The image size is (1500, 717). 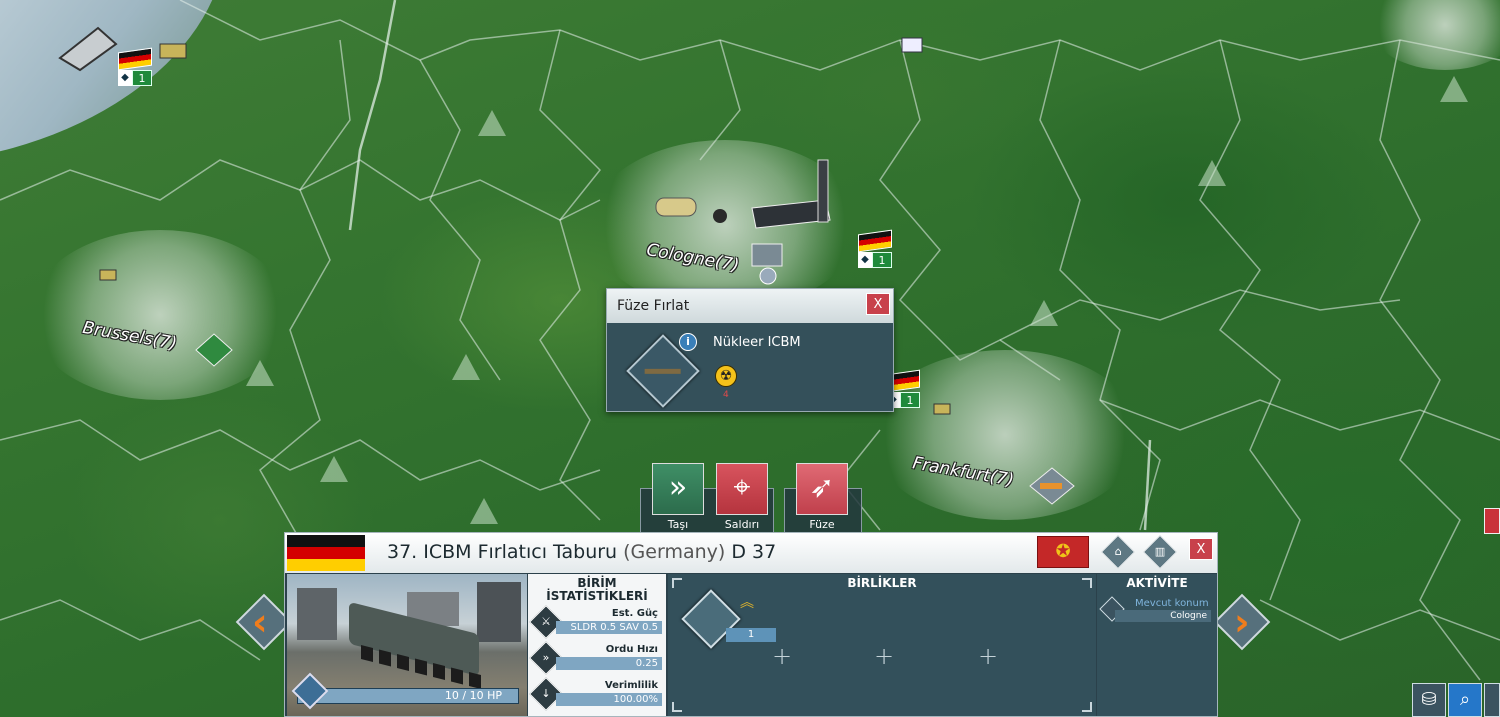 I want to click on location-label: Mevcut konum, so click(x=1172, y=603).